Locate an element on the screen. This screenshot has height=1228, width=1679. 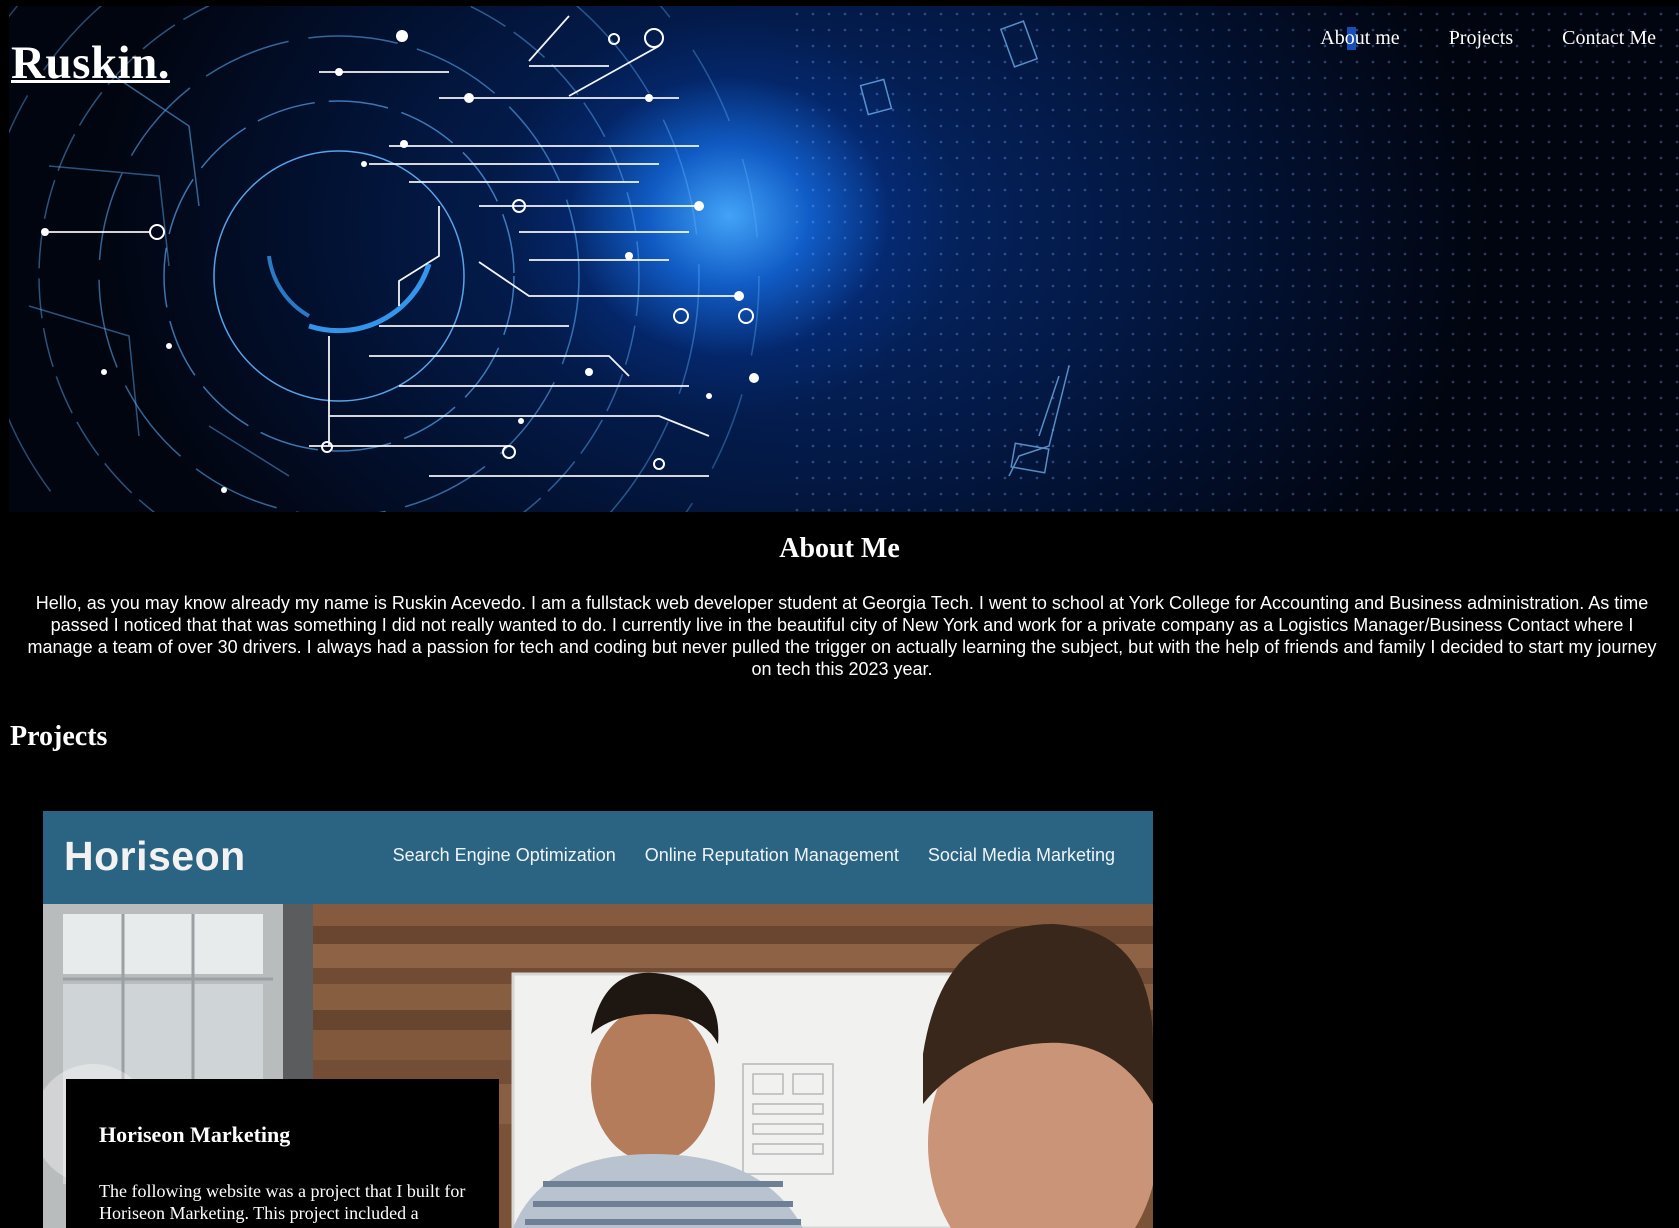
nav-projects-link: Projects is located at coordinates (1481, 38).